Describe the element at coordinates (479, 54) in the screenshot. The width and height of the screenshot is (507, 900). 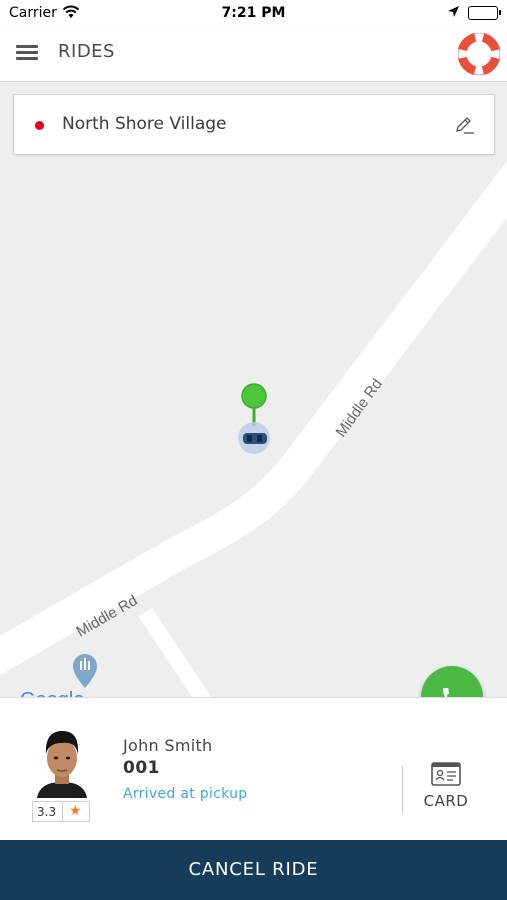
I see `lifebuoy-icon` at that location.